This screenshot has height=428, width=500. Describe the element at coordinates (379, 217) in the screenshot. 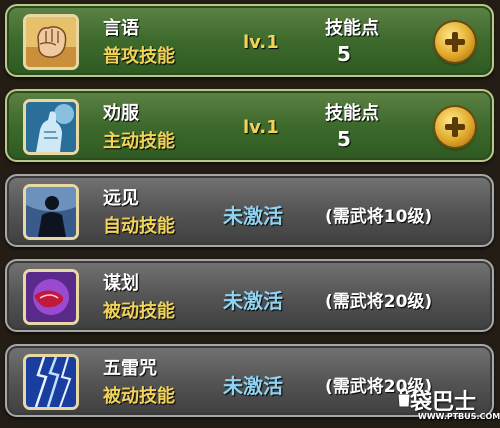

I see `skill-requirement: (需武将10级)` at that location.